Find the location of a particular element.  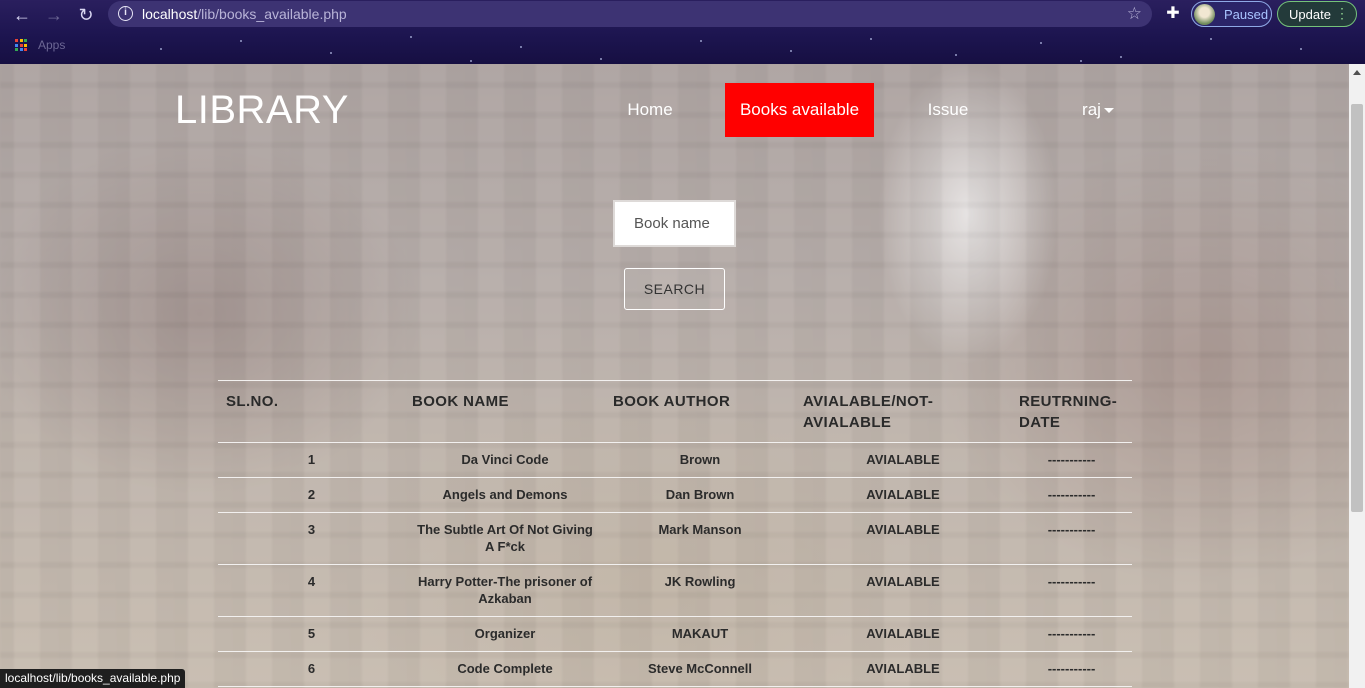

site-info-icon: i is located at coordinates (125, 13).